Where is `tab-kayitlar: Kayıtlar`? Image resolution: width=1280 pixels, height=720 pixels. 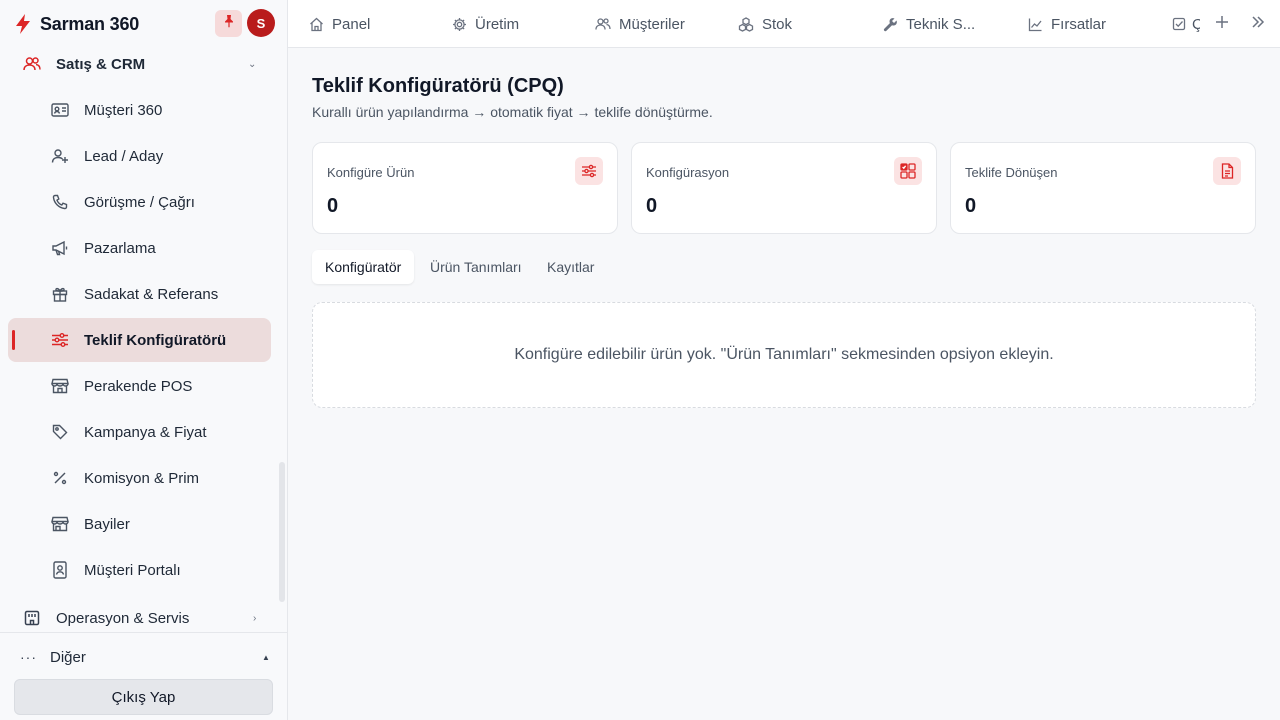
tab-kayitlar: Kayıtlar is located at coordinates (570, 267).